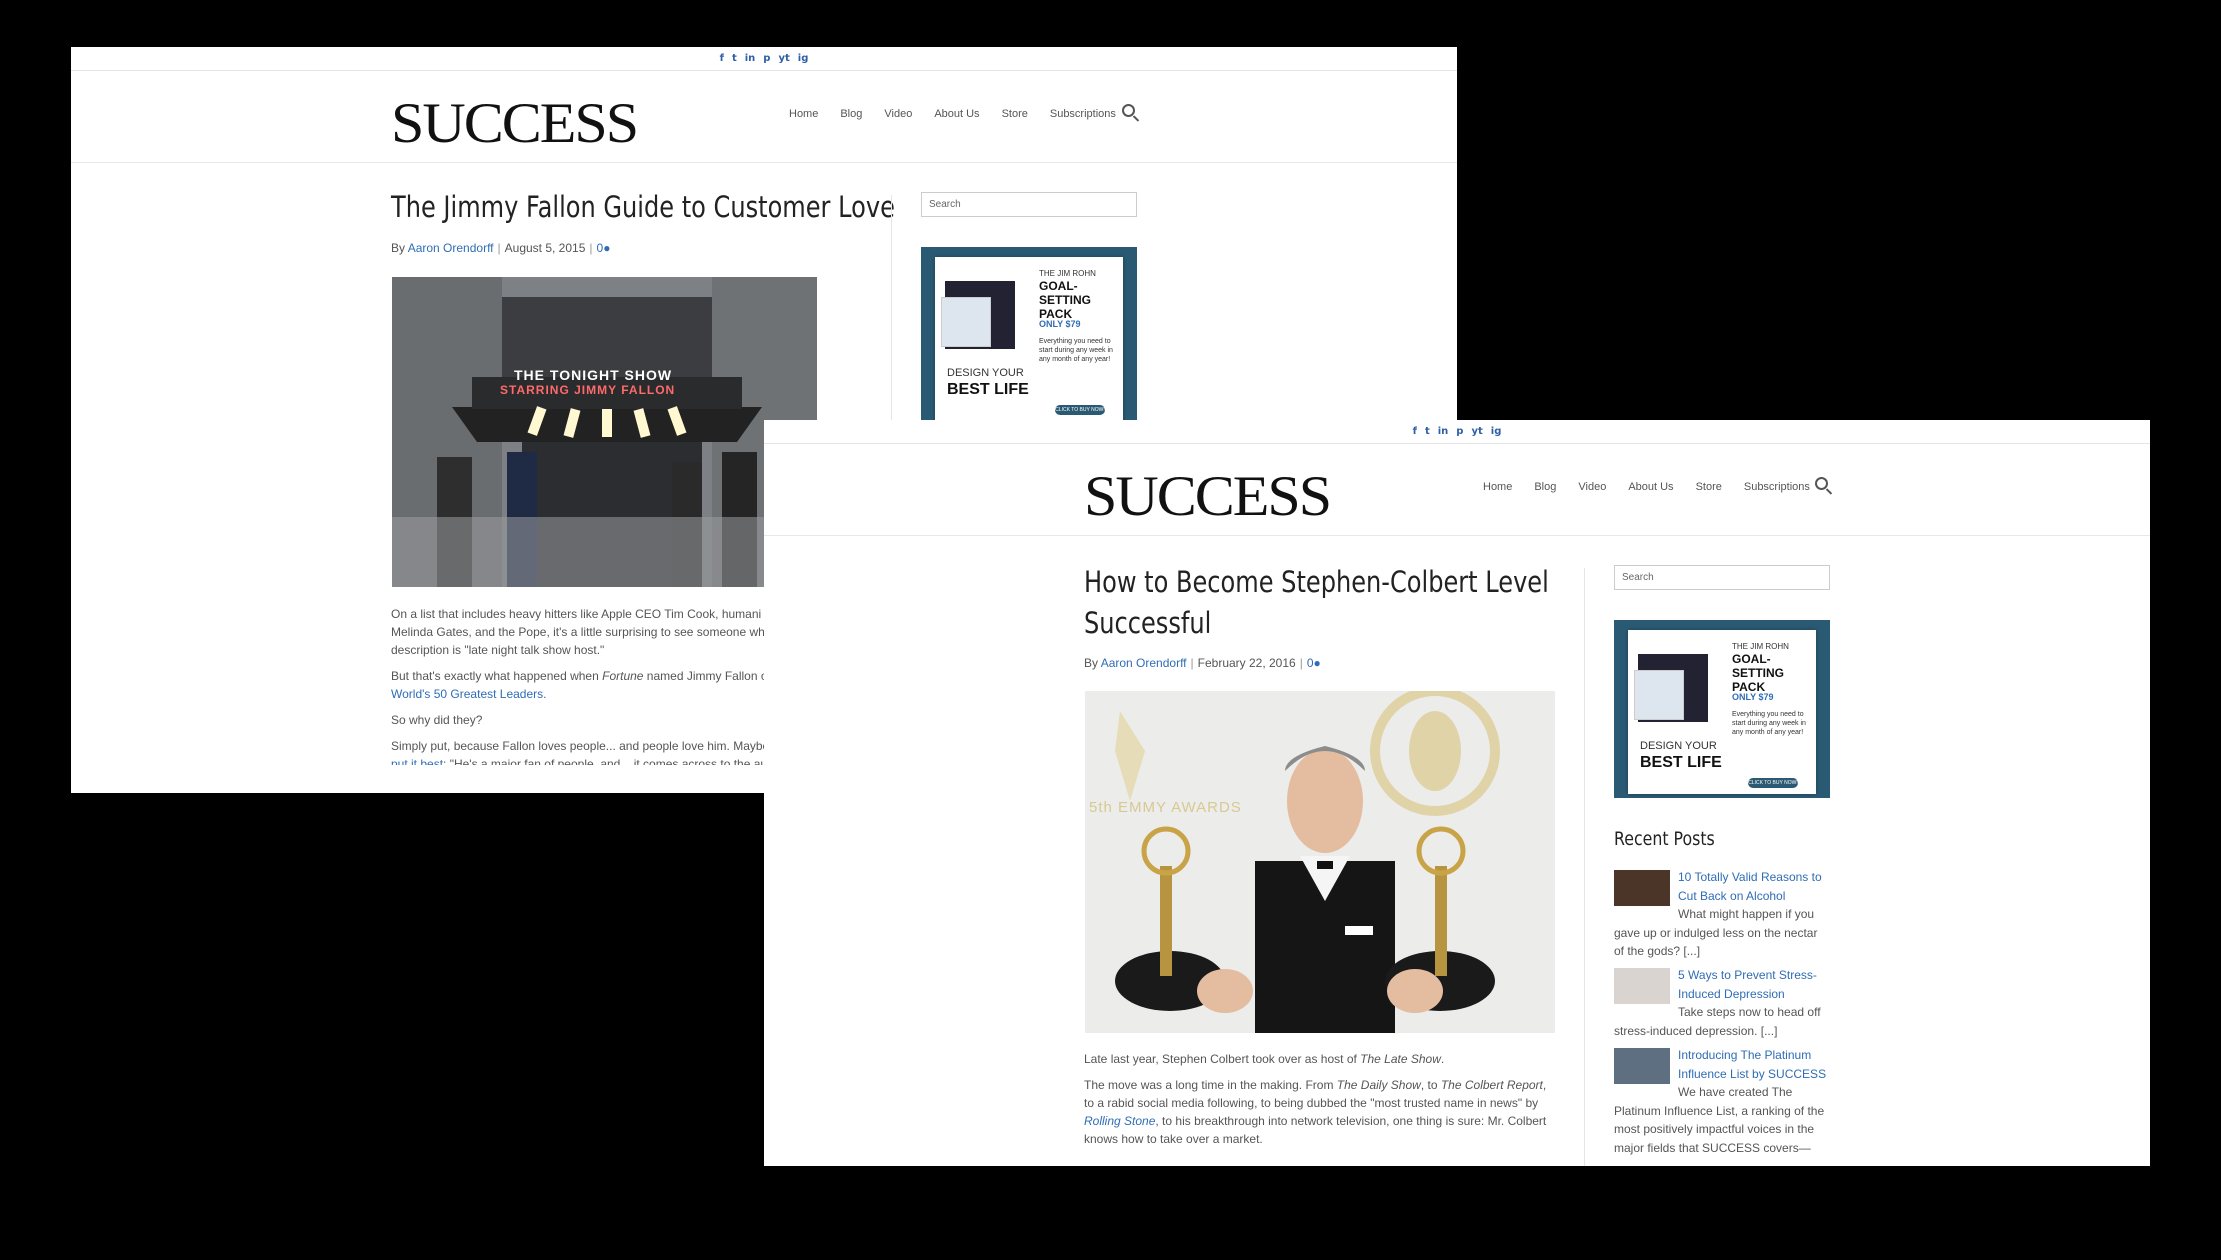  What do you see at coordinates (1310, 663) in the screenshot?
I see `comment-count: 0` at bounding box center [1310, 663].